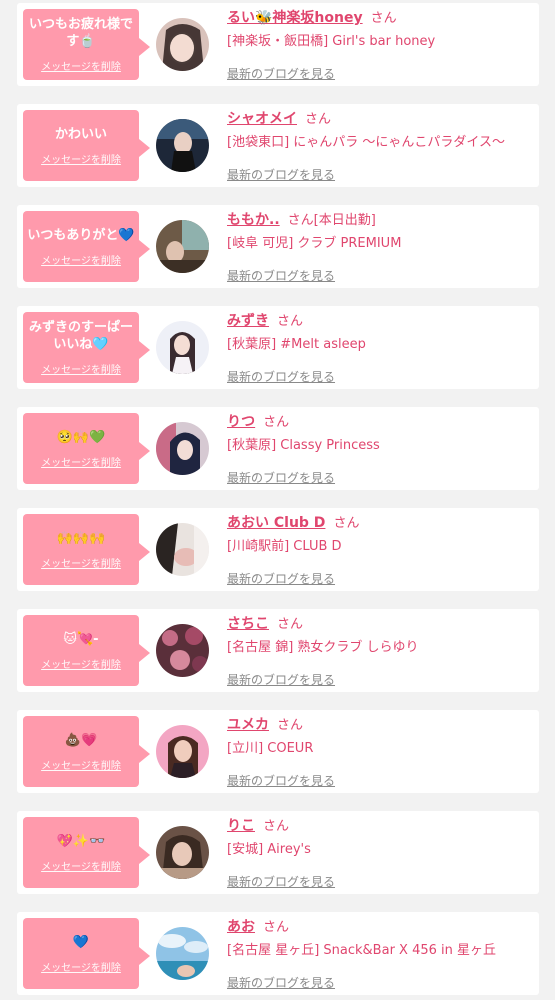 This screenshot has width=555, height=1000. Describe the element at coordinates (80, 336) in the screenshot. I see `message-text: みずきのすーぱーいいね🩵` at that location.